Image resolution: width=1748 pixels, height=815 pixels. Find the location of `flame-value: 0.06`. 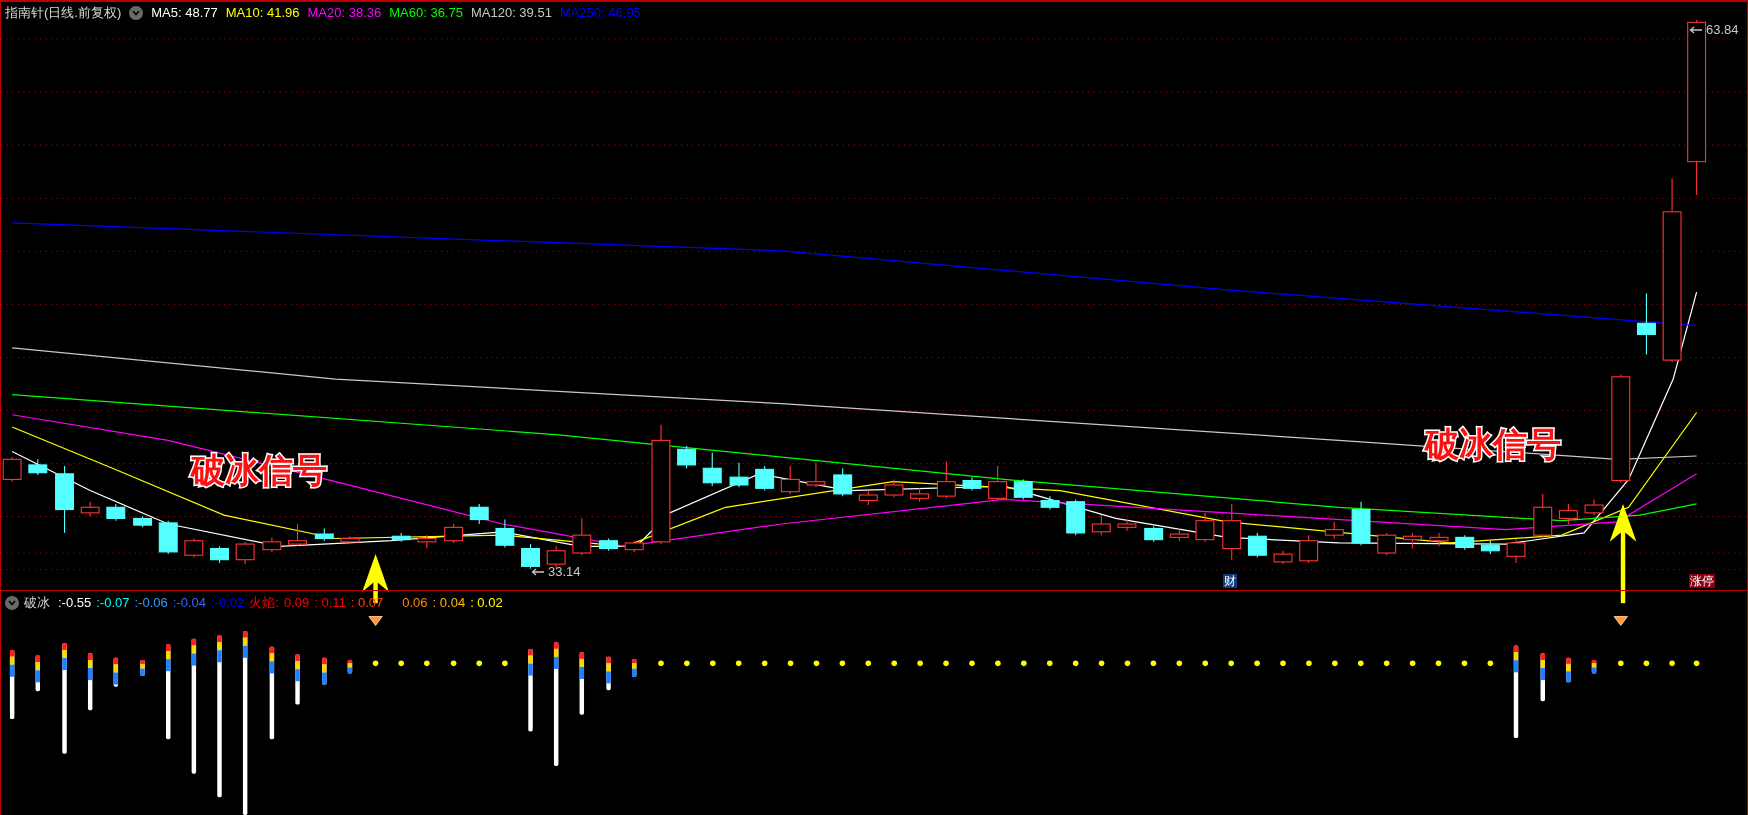

flame-value: 0.06 is located at coordinates (415, 603).